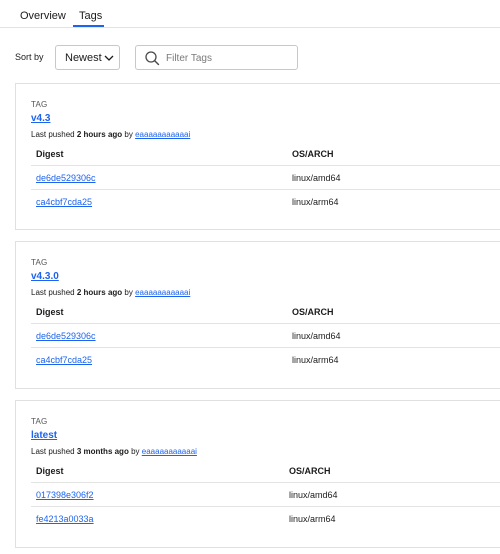 This screenshot has width=500, height=554. Describe the element at coordinates (65, 495) in the screenshot. I see `digest-link: 017398e306f2` at that location.